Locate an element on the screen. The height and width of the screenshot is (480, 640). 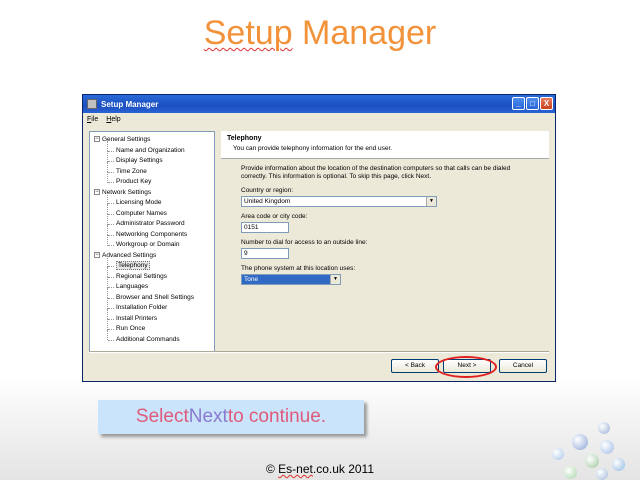
tree-item: Name and Organization is located at coordinates (150, 150).